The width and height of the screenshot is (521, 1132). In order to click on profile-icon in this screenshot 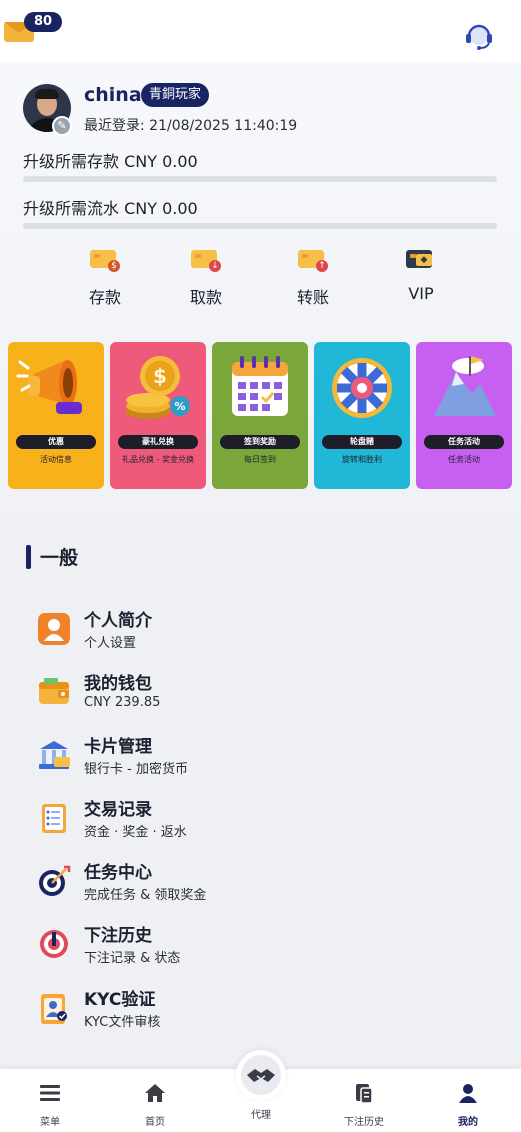, I will do `click(54, 629)`.